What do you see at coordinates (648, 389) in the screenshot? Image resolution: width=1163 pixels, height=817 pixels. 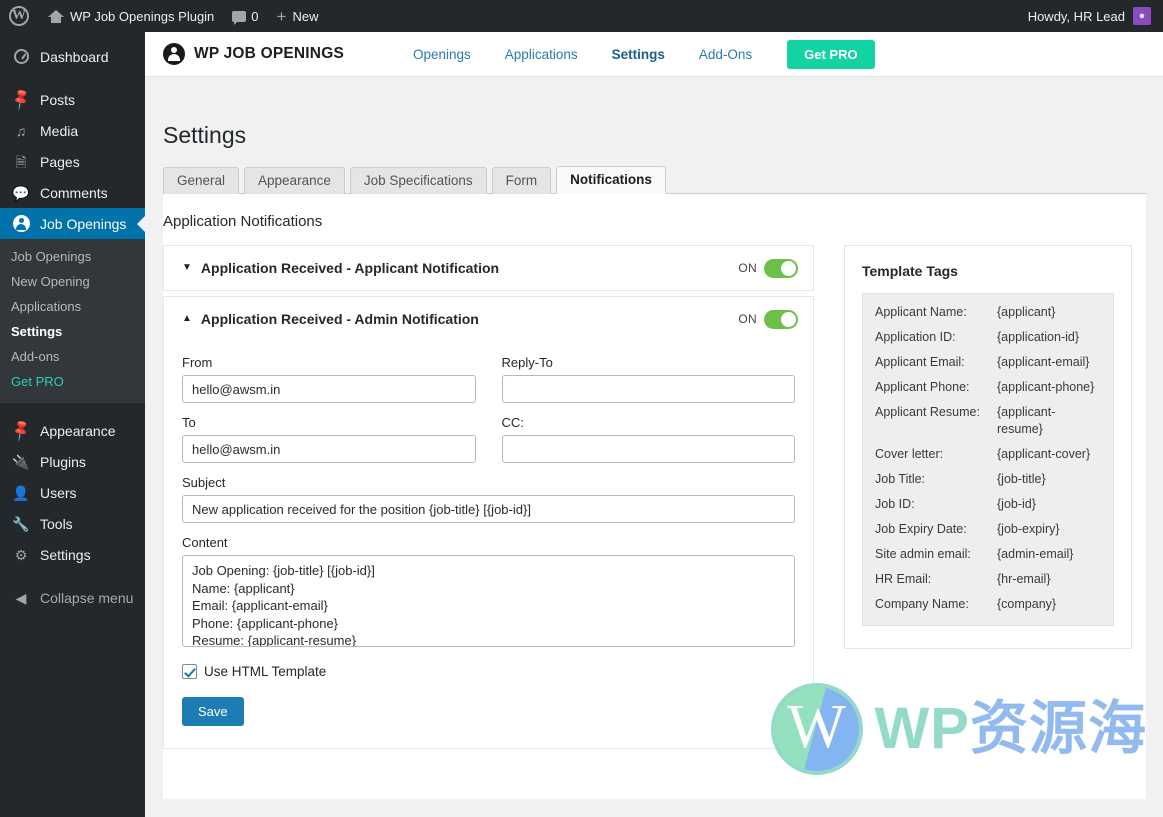 I see `reply-to-input` at bounding box center [648, 389].